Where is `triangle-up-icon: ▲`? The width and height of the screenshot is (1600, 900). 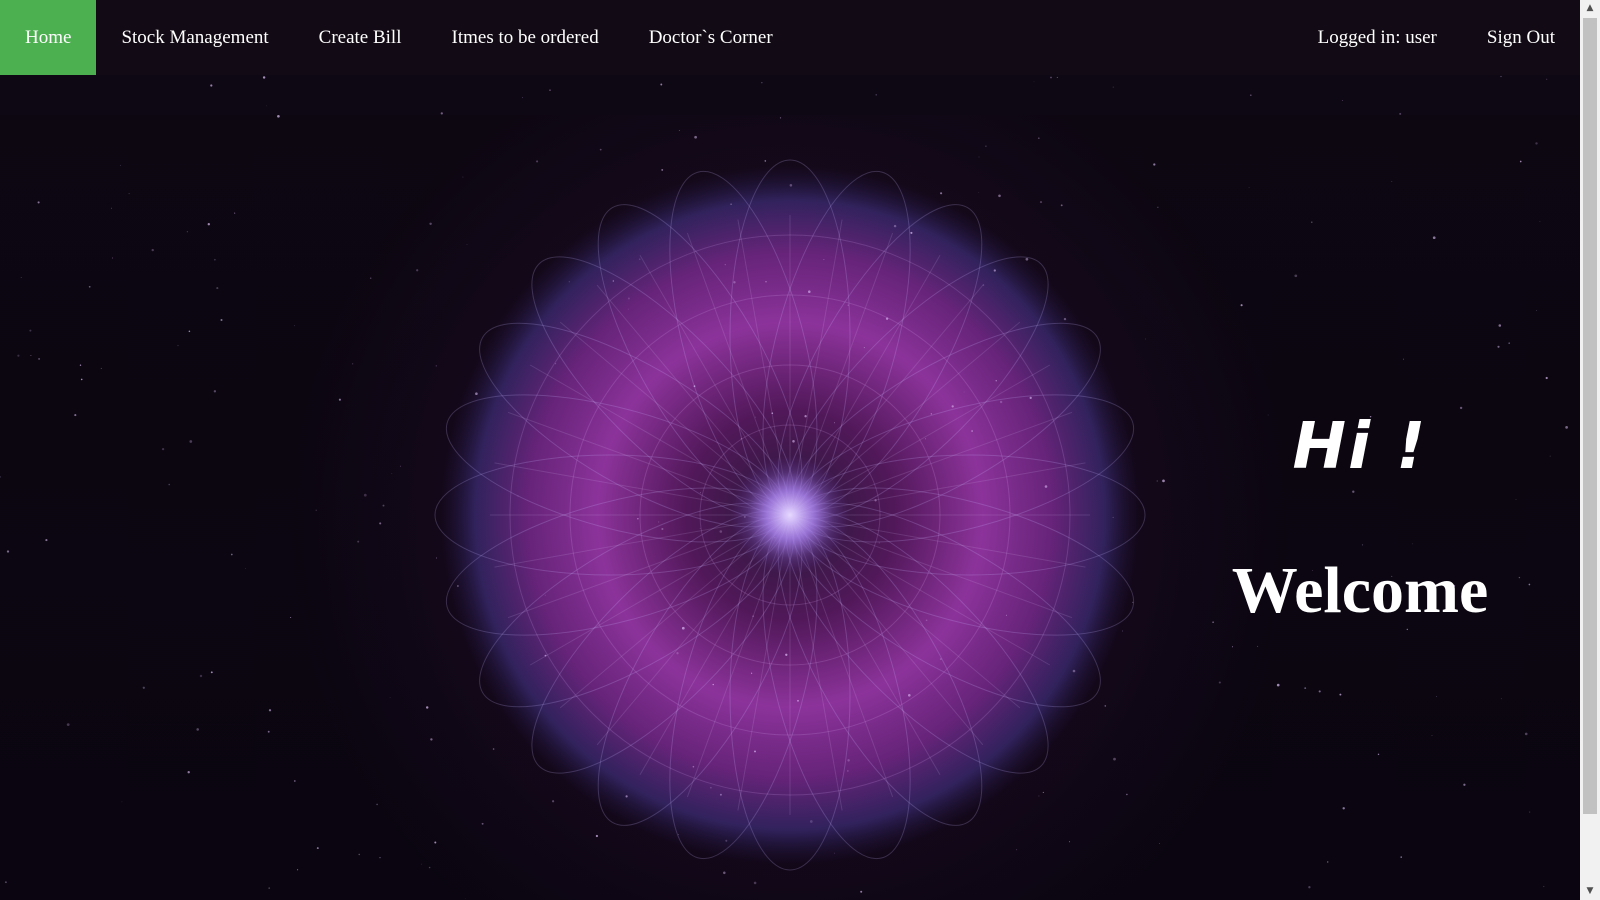
triangle-up-icon: ▲ is located at coordinates (1590, 8).